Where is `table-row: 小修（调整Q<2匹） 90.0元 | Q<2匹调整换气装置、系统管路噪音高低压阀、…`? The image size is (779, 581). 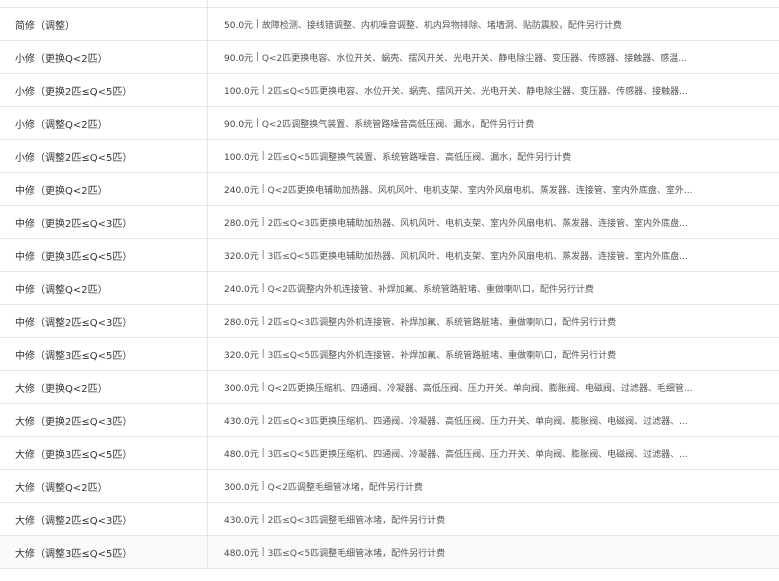 table-row: 小修（调整Q<2匹） 90.0元 | Q<2匹调整换气装置、系统管路噪音高低压阀、… is located at coordinates (389, 123).